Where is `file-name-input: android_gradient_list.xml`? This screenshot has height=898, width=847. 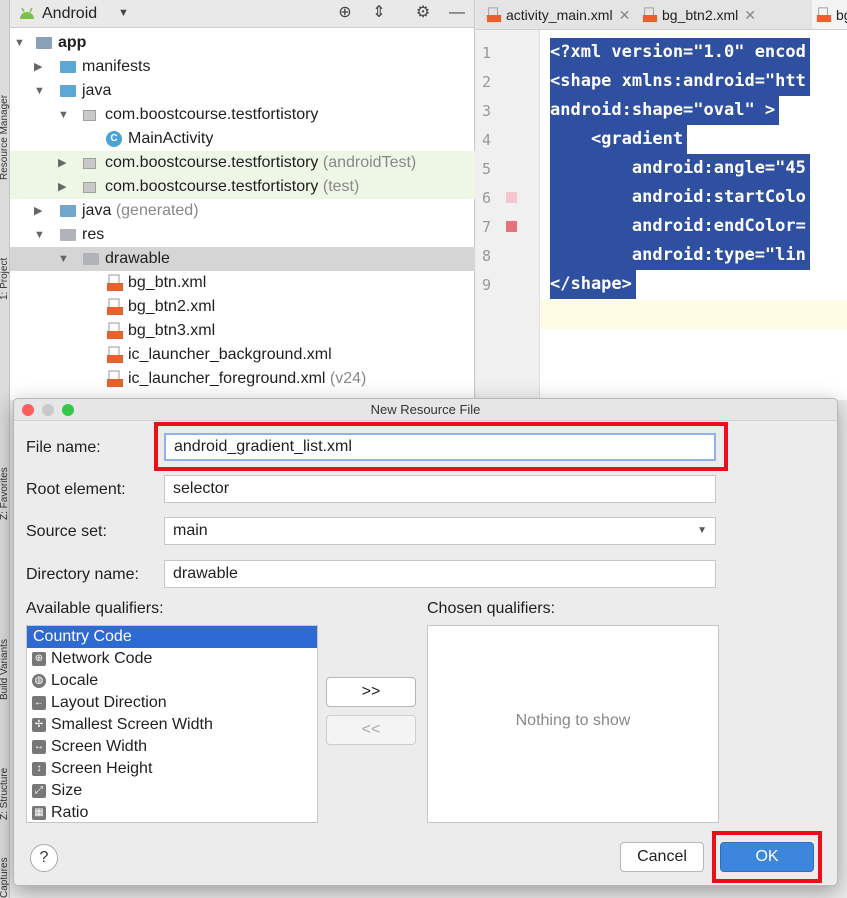
file-name-input: android_gradient_list.xml is located at coordinates (440, 447).